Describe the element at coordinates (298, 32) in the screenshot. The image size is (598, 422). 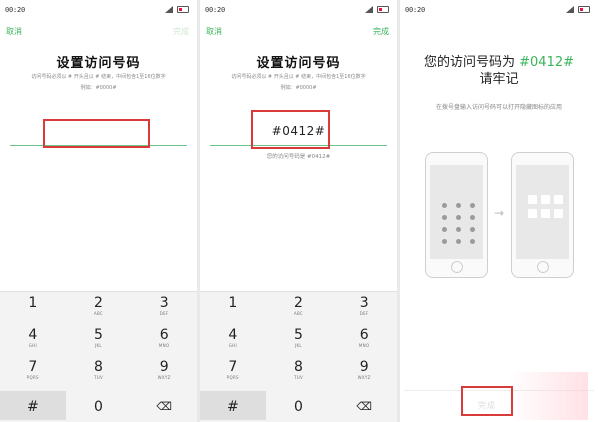
I see `action-bar: 取消 完成` at that location.